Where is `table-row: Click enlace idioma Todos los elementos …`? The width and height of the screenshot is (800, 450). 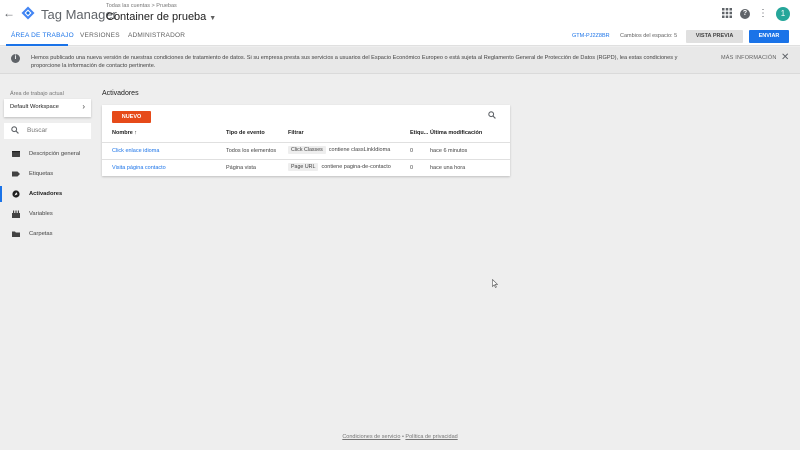
table-row: Click enlace idioma Todos los elementos … is located at coordinates (306, 150).